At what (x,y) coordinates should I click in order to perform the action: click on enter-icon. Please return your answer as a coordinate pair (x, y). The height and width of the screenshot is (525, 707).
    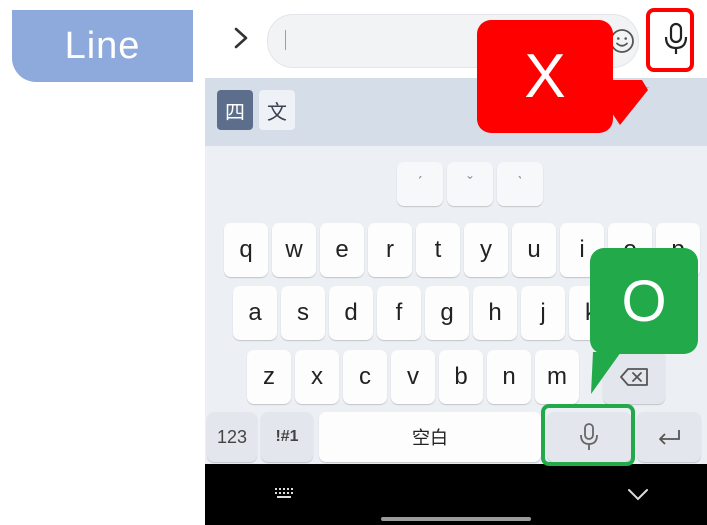
    Looking at the image, I should click on (669, 437).